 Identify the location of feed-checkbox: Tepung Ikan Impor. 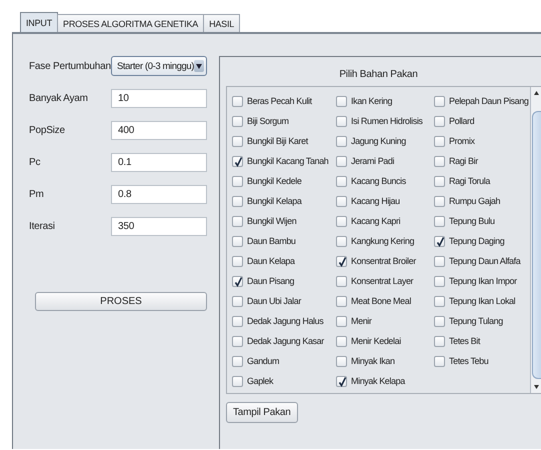
(482, 281).